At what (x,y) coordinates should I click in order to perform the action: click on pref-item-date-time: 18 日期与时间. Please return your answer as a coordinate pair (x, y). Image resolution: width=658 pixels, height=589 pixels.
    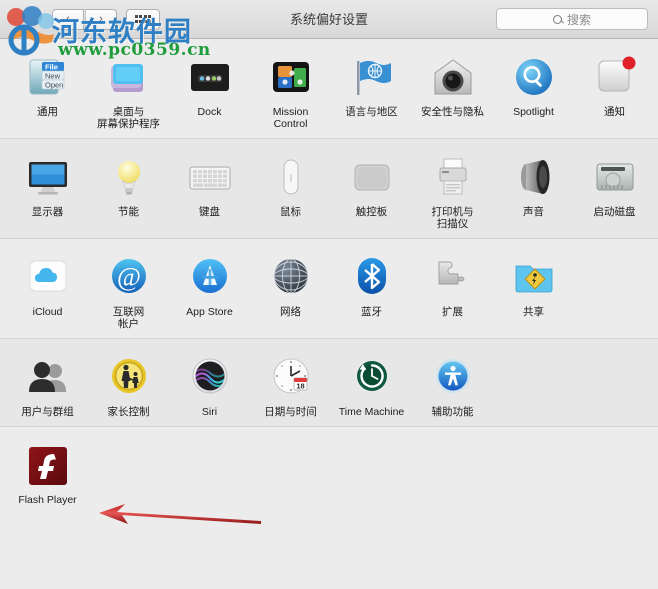
    Looking at the image, I should click on (290, 384).